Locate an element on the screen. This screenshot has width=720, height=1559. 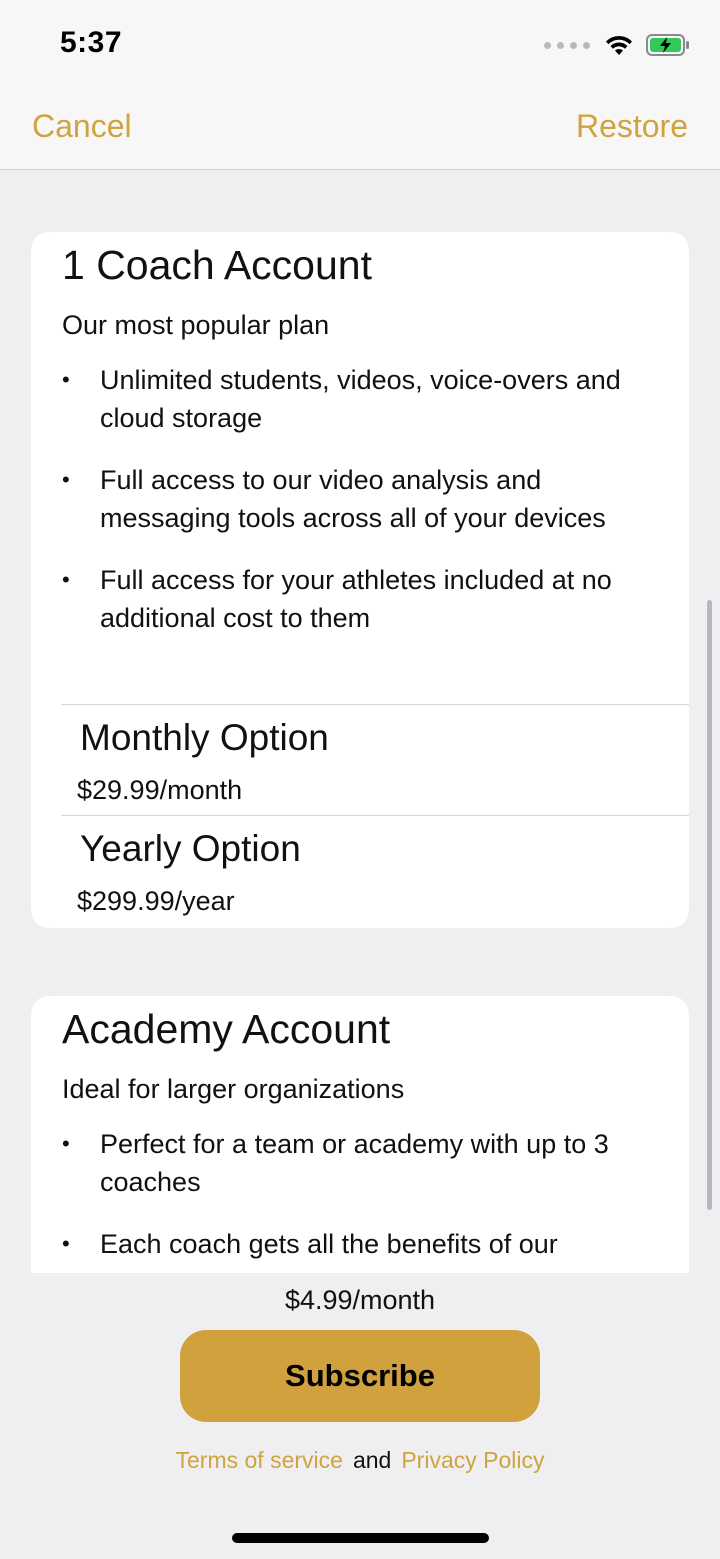
nav-bar: Cancel Restore is located at coordinates (360, 129).